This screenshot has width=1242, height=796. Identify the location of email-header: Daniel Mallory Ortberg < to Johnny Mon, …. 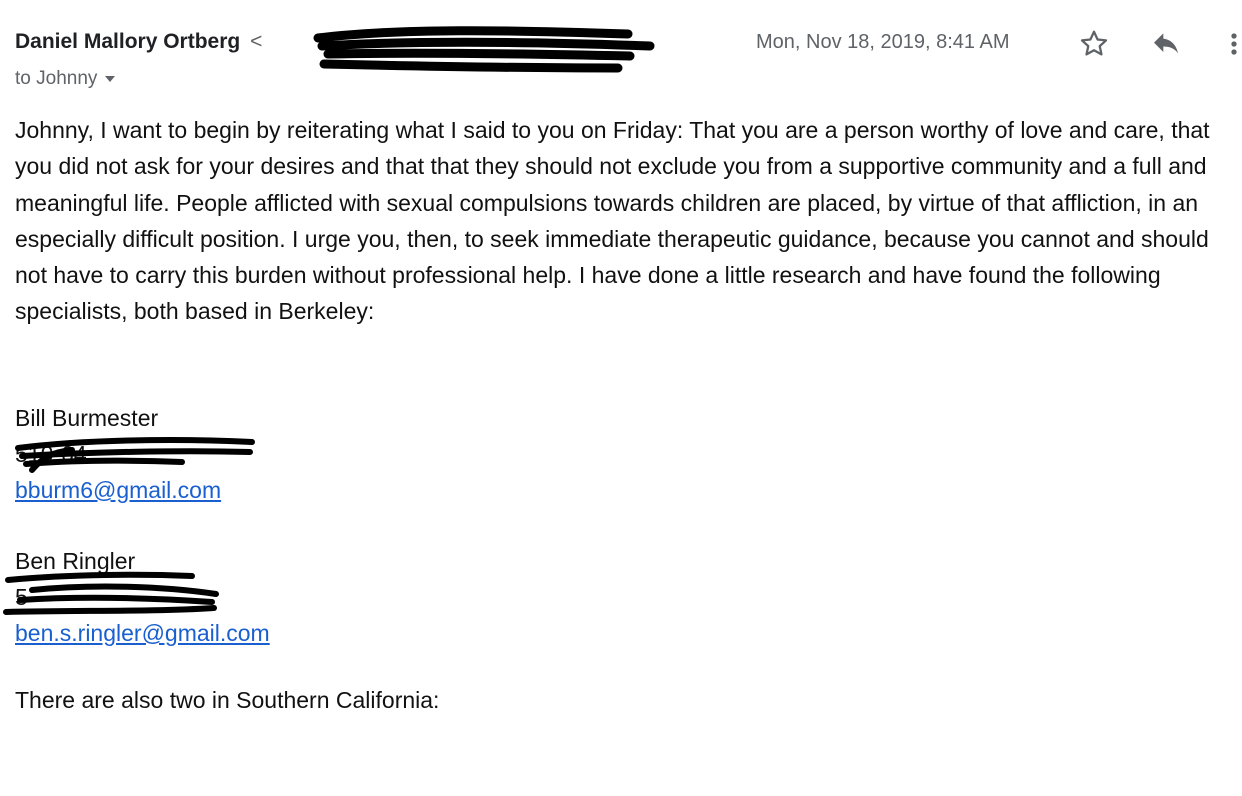
(621, 50).